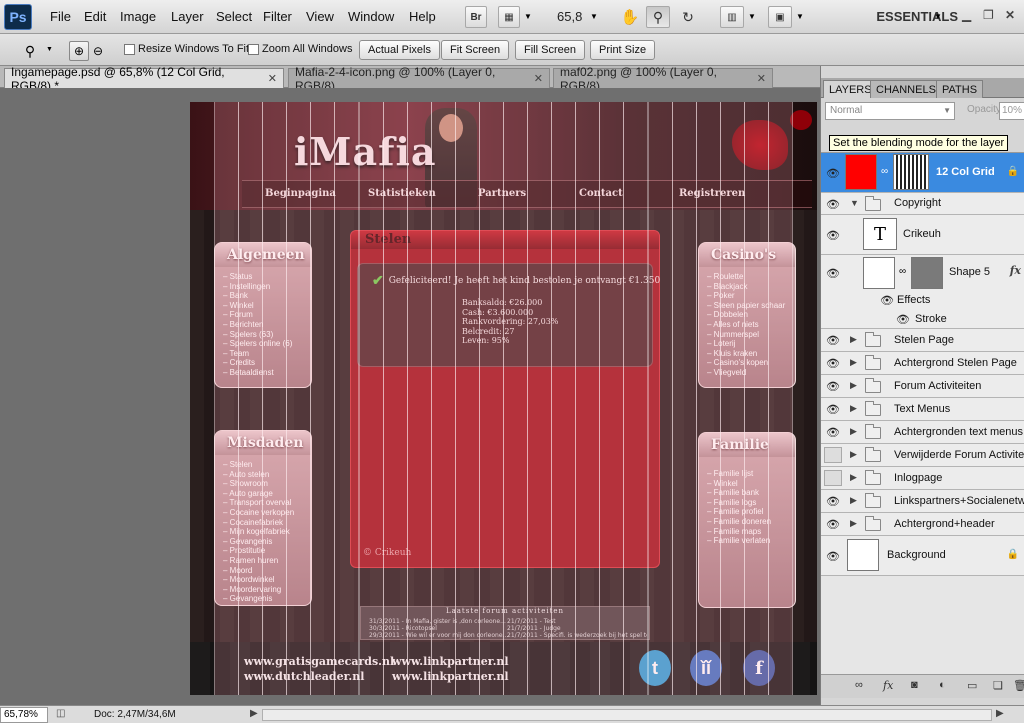 The image size is (1024, 723). I want to click on zoom-out-button: ⊖, so click(98, 51).